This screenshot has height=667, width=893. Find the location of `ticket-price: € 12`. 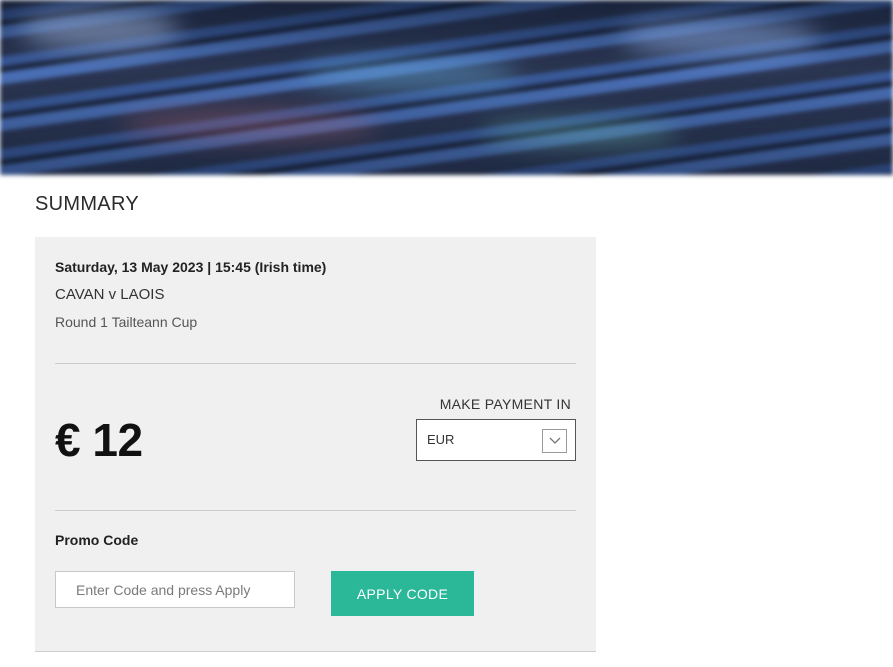

ticket-price: € 12 is located at coordinates (99, 440).